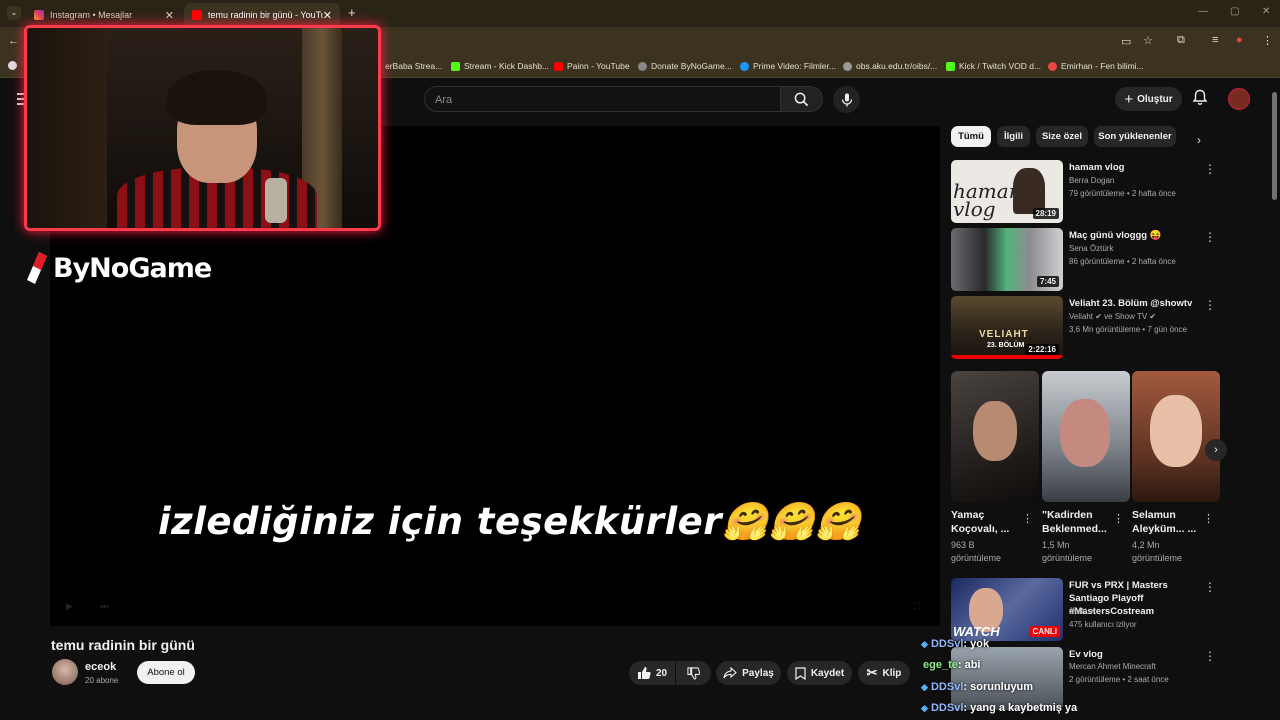  I want to click on video-thumbnail: VELIAHT 23. BÖLÜM 2:22:16, so click(1007, 327).